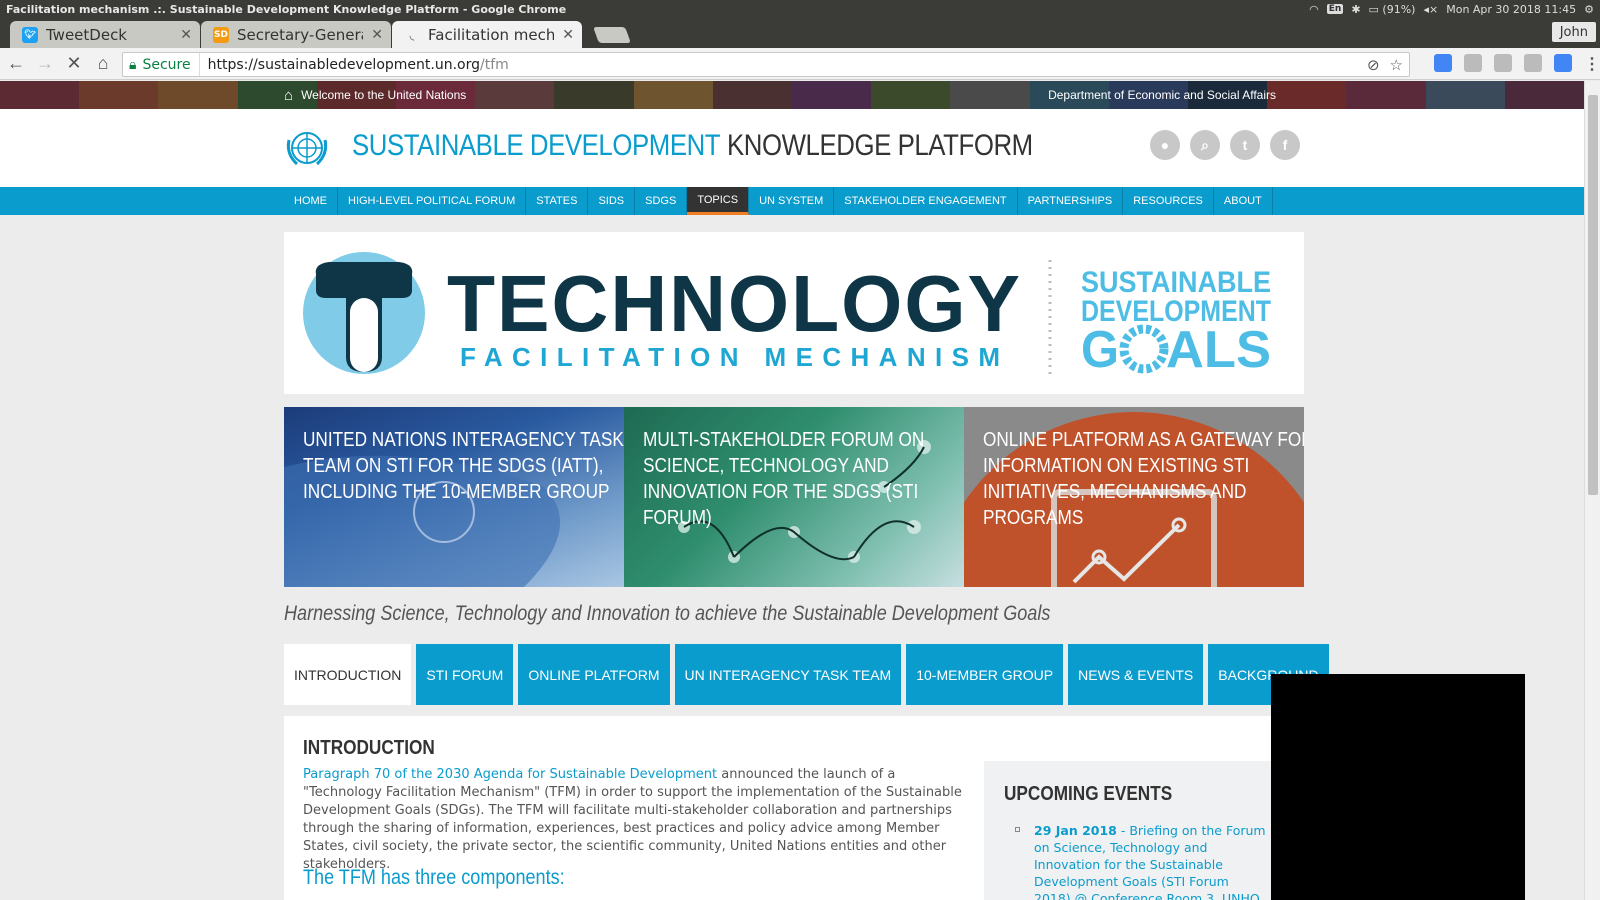 The width and height of the screenshot is (1600, 900). I want to click on profile-button: John, so click(1573, 32).